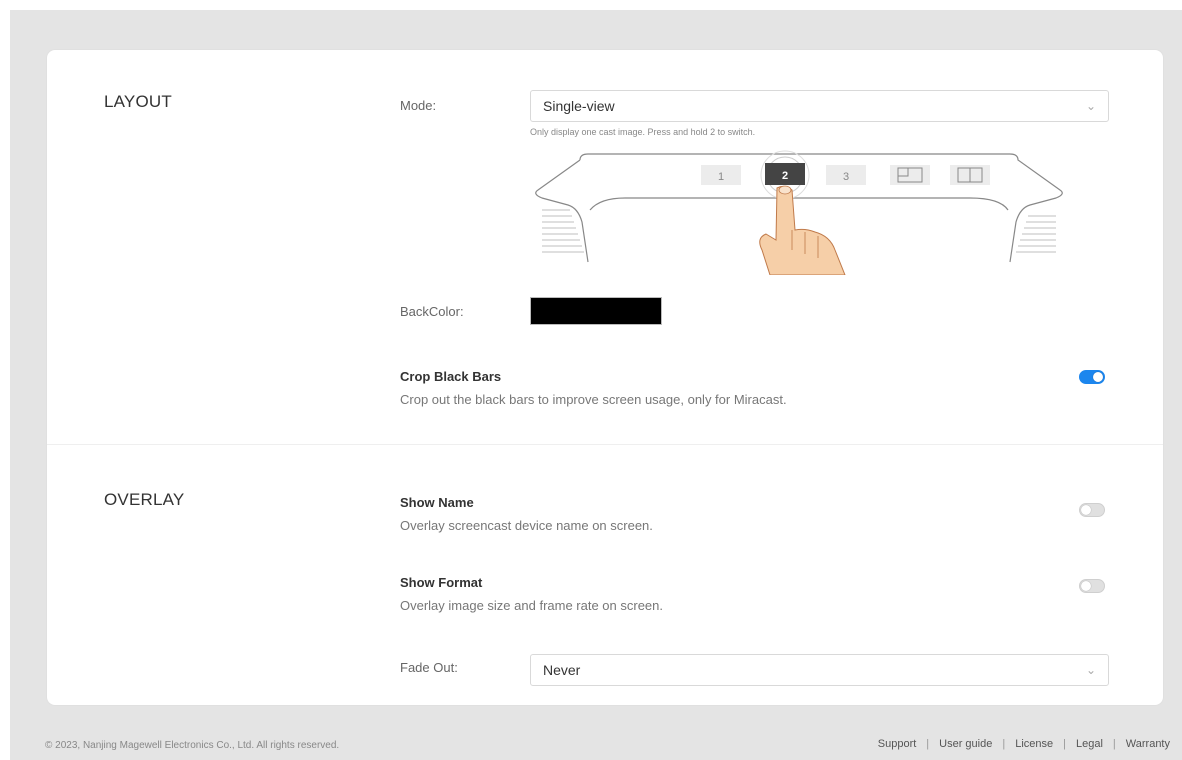 This screenshot has height=760, width=1182. What do you see at coordinates (802, 230) in the screenshot?
I see `pressing-hand-icon` at bounding box center [802, 230].